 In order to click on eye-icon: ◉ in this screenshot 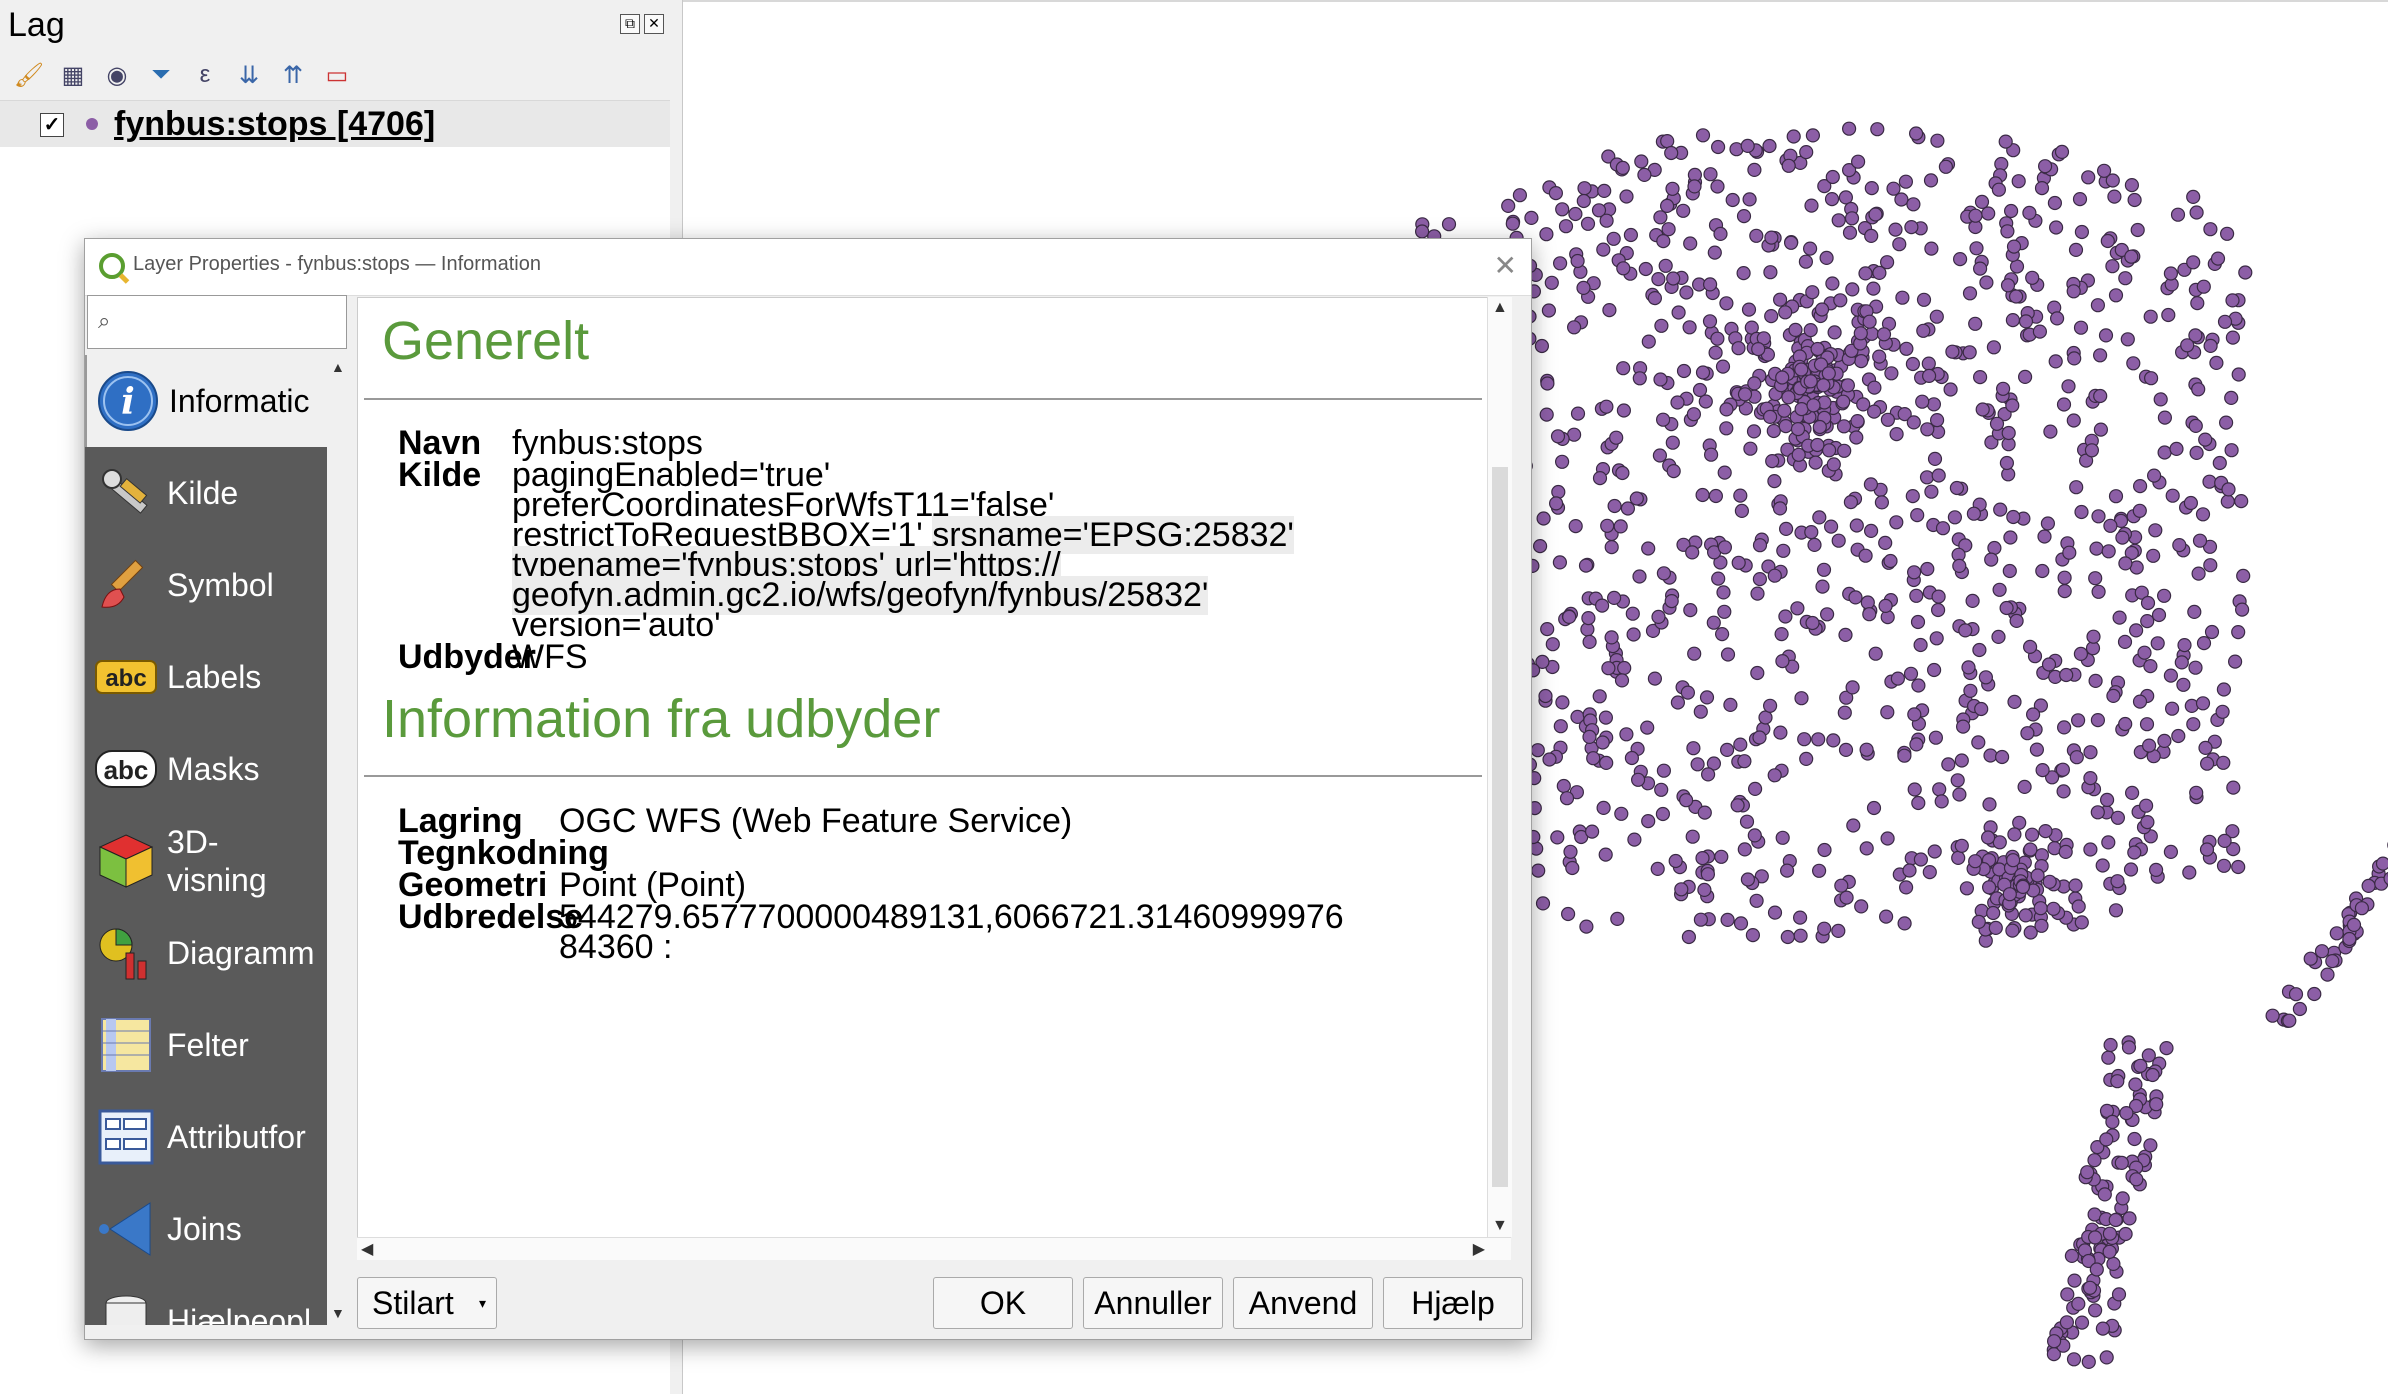, I will do `click(117, 75)`.